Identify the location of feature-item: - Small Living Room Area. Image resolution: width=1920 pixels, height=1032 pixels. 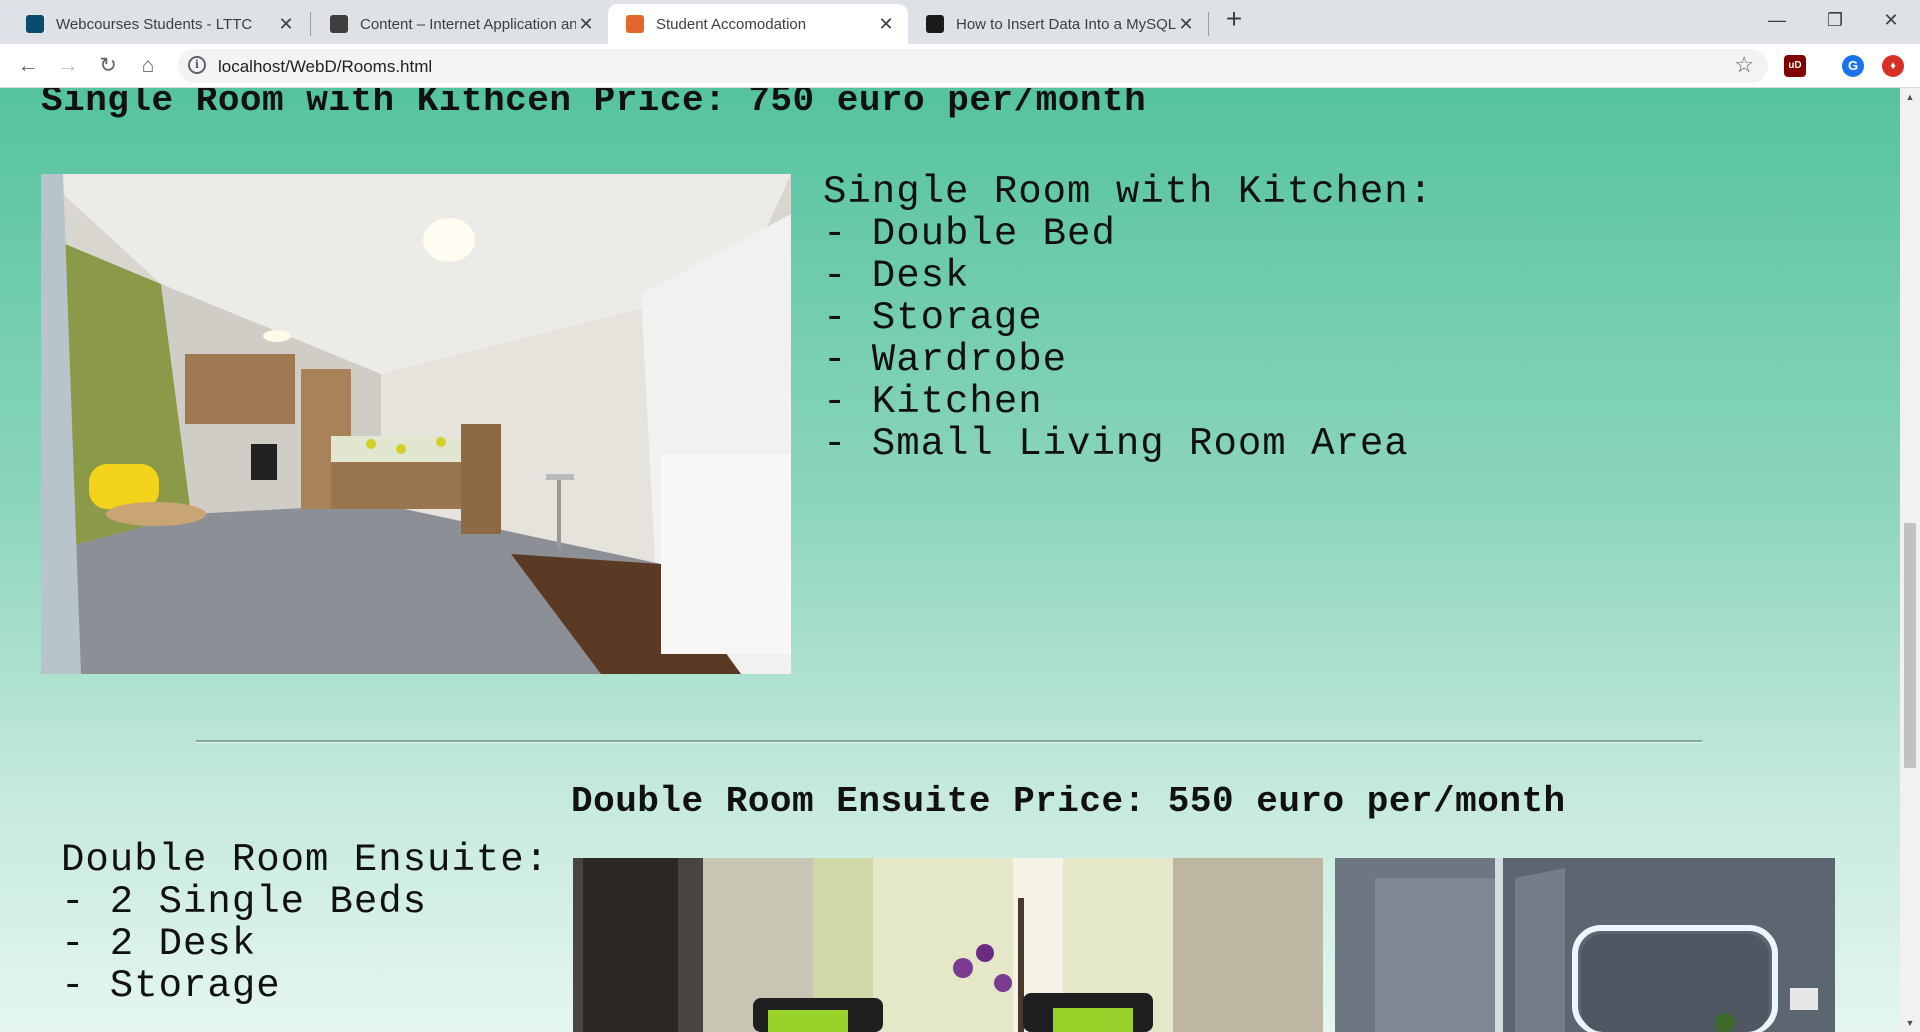
(1116, 444).